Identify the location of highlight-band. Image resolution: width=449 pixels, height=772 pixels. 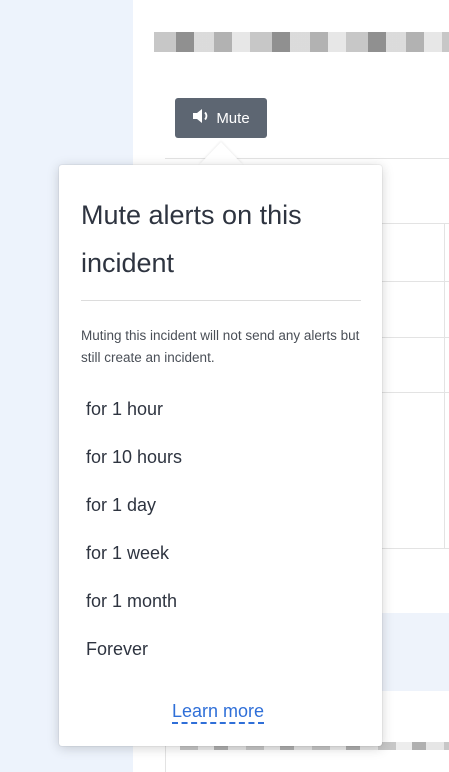
(415, 652).